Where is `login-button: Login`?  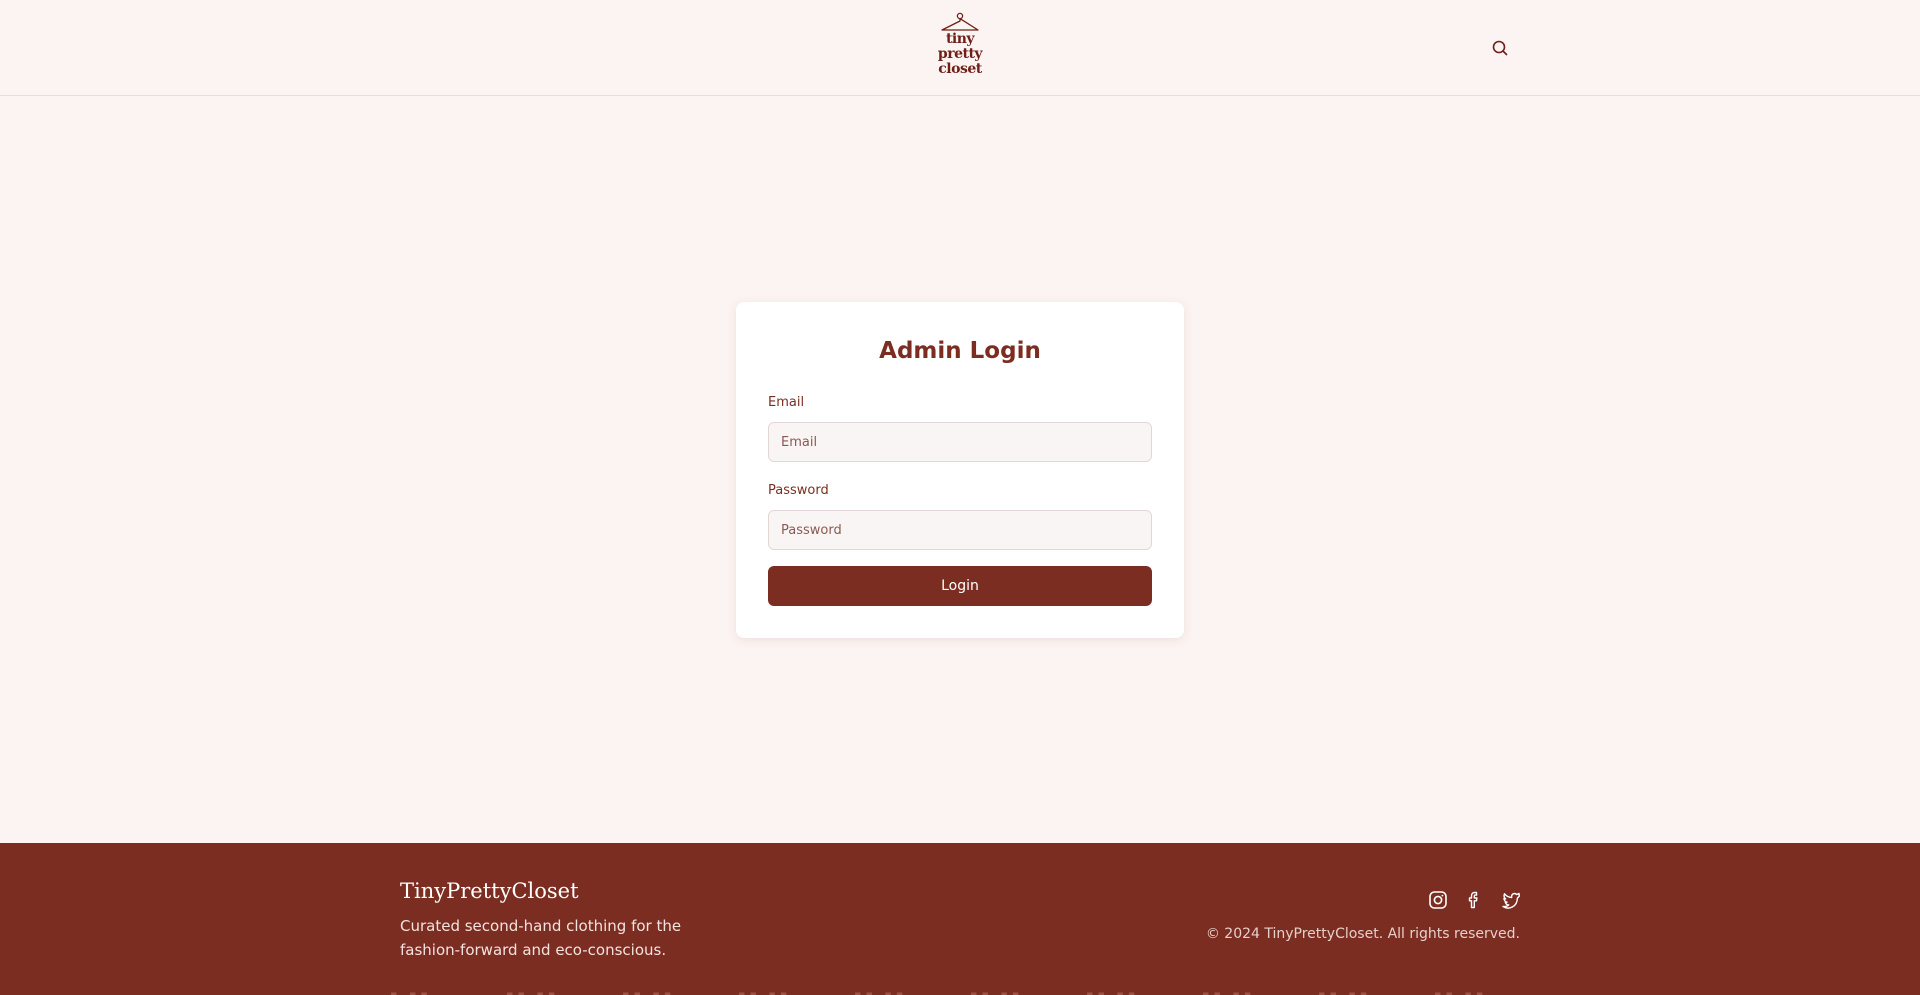
login-button: Login is located at coordinates (960, 586).